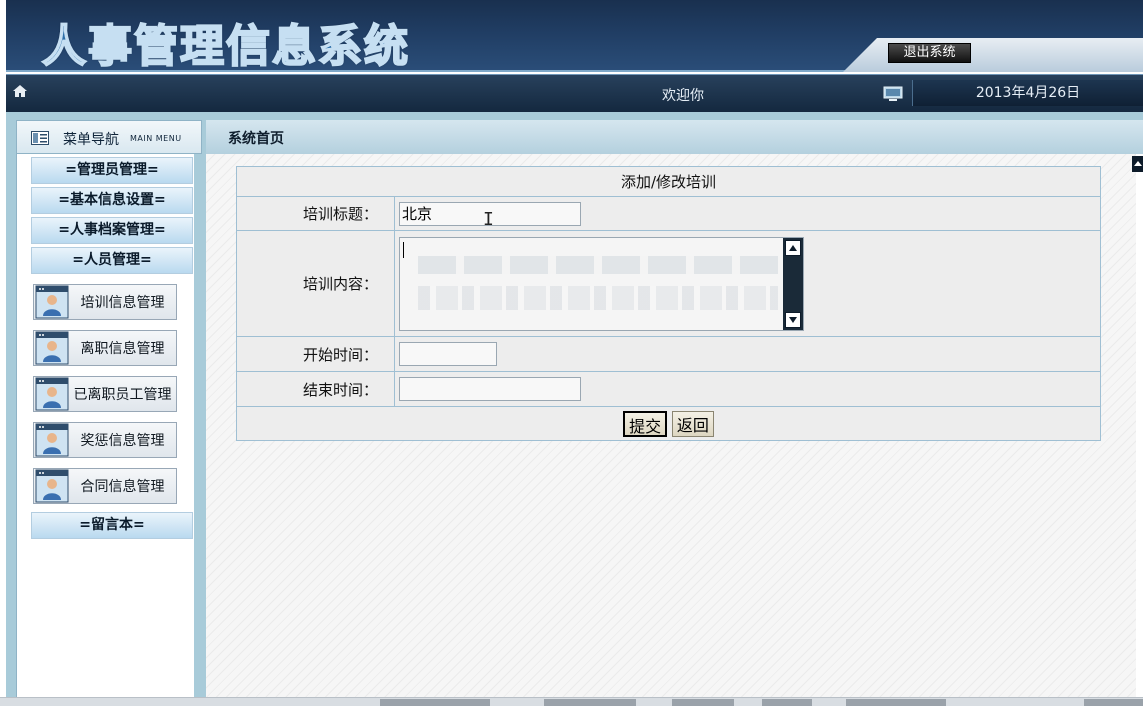 The width and height of the screenshot is (1143, 706). I want to click on start-time-label: 开始时间：, so click(315, 354).